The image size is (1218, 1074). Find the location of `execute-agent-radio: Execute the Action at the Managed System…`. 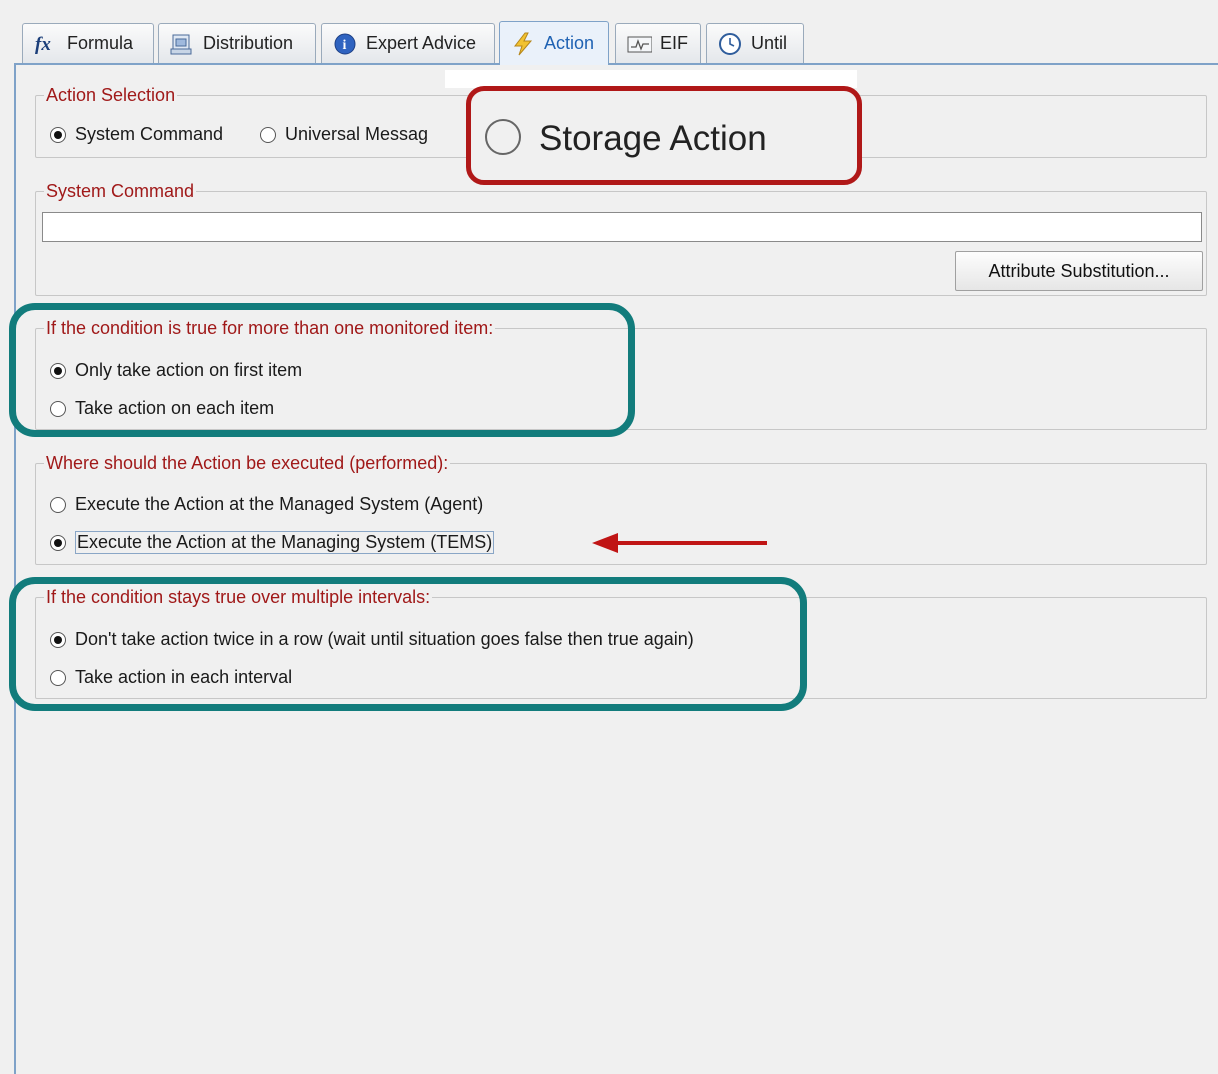

execute-agent-radio: Execute the Action at the Managed System… is located at coordinates (266, 504).